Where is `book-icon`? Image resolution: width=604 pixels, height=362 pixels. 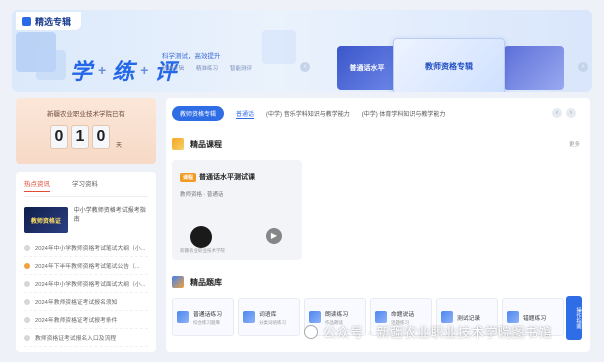 book-icon is located at coordinates (178, 144).